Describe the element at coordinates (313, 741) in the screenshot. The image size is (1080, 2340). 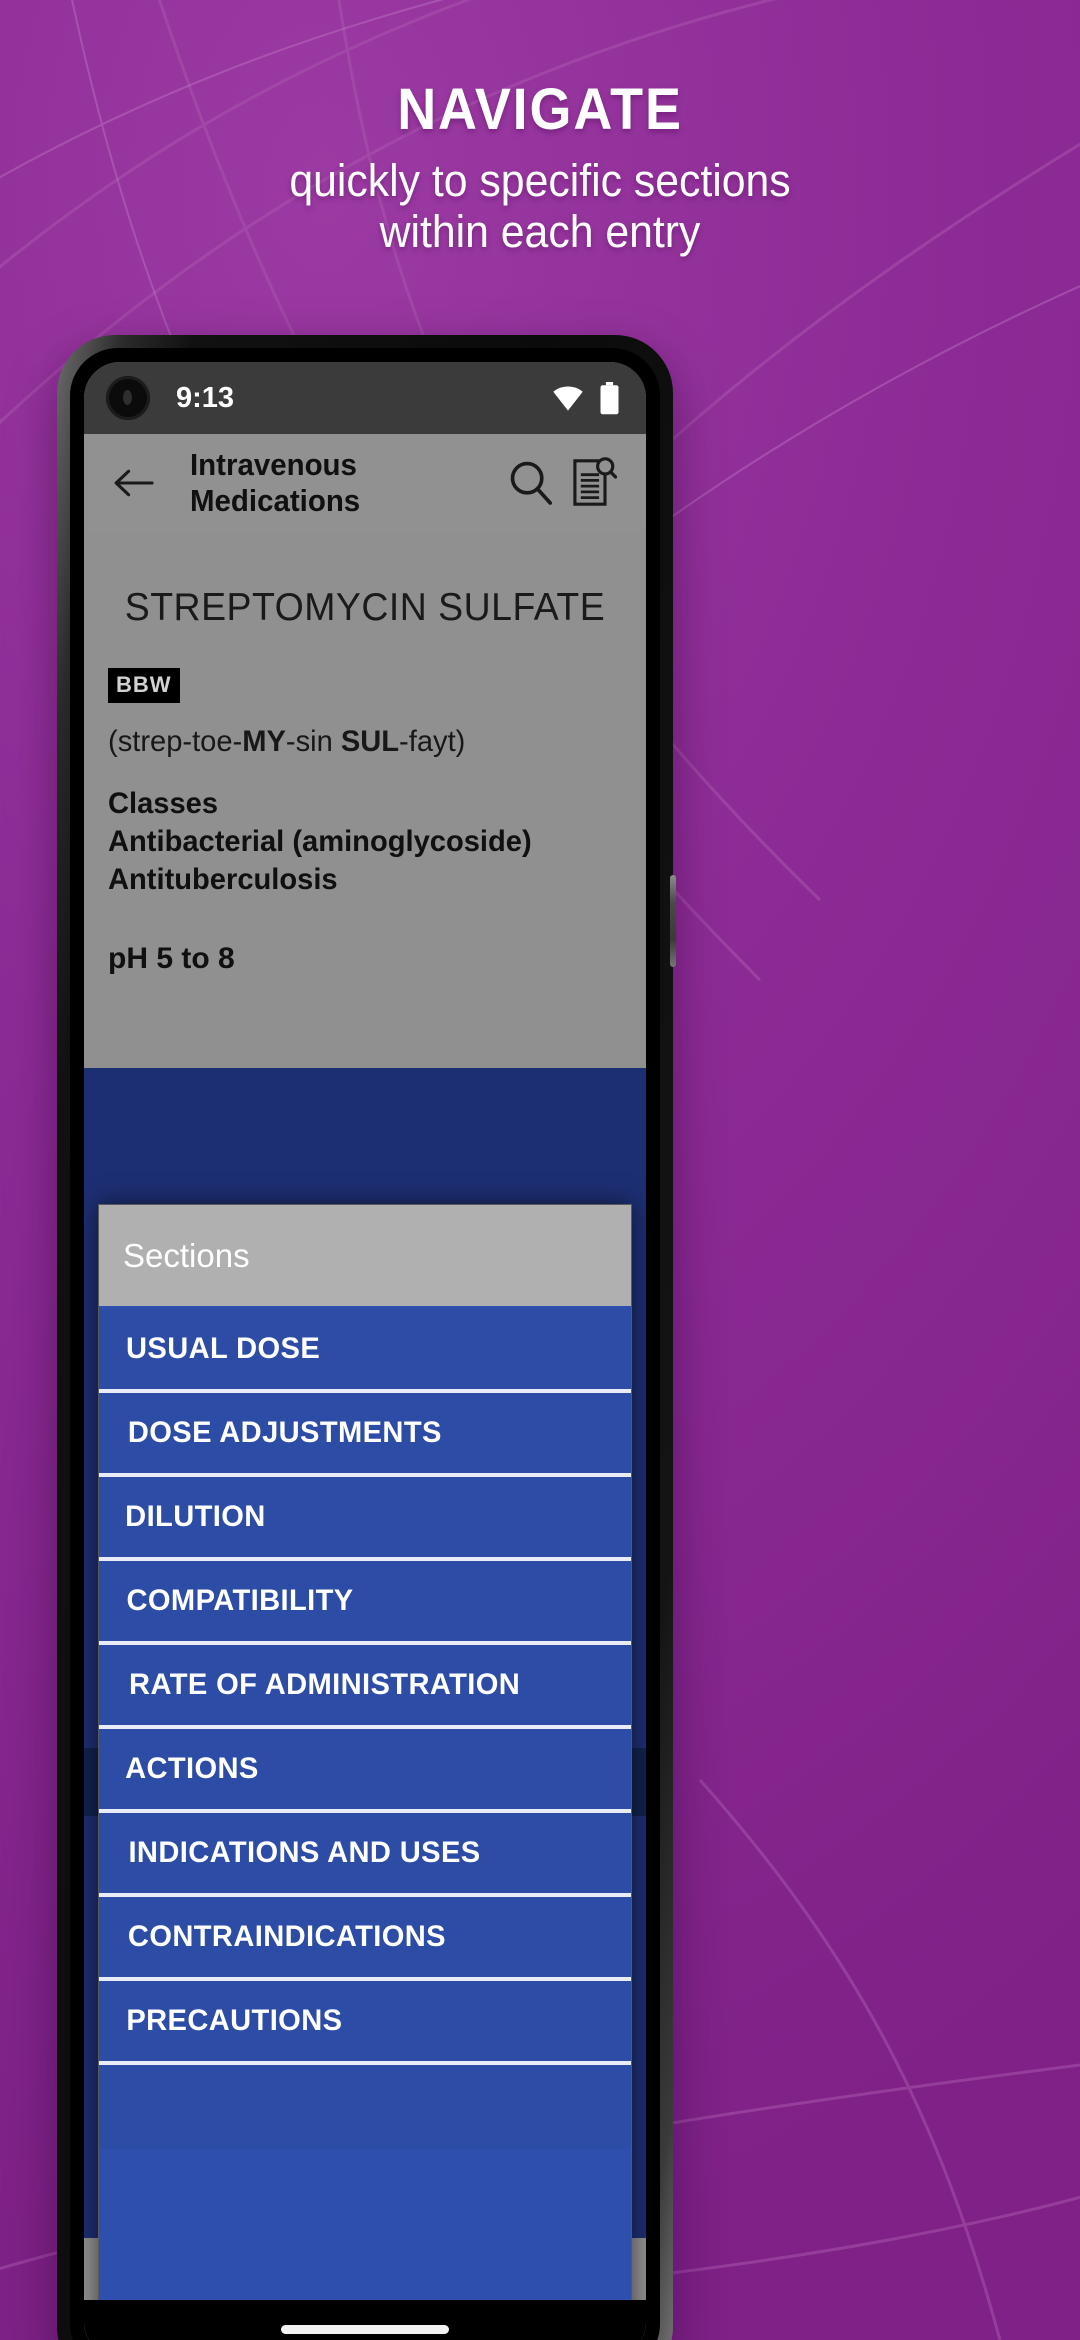
I see `pronunciation-mid: -sin` at that location.